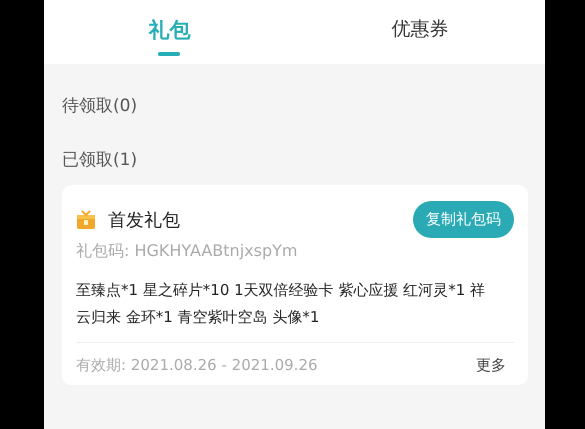  I want to click on section-title: 已领取(1), so click(100, 160).